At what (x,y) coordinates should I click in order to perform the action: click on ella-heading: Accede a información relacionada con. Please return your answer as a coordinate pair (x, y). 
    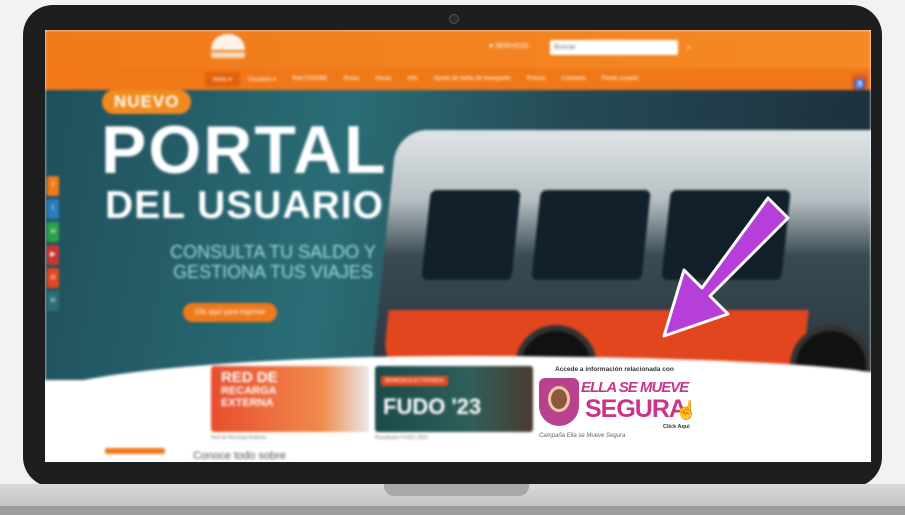
    Looking at the image, I should click on (614, 369).